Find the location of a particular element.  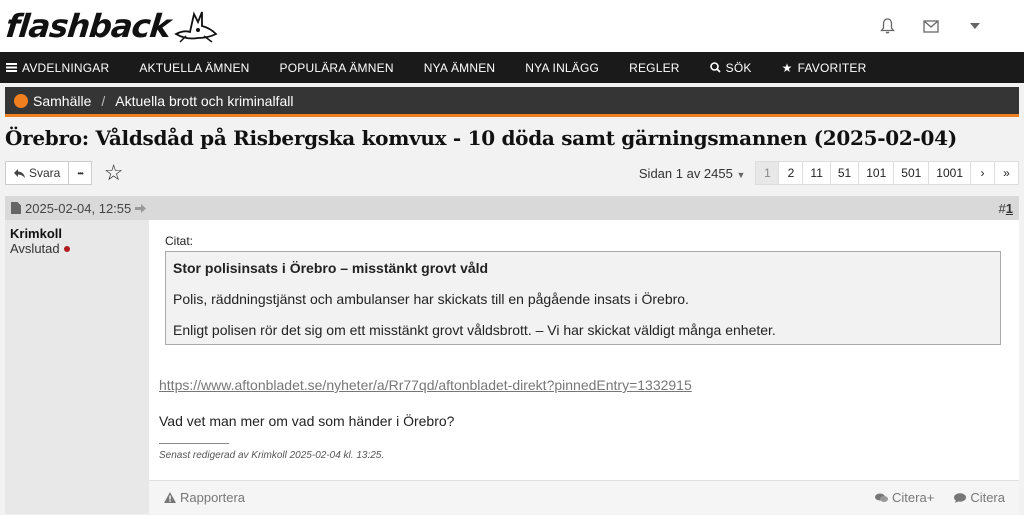

nav-avdelningar: Avdelningar is located at coordinates (65, 67).